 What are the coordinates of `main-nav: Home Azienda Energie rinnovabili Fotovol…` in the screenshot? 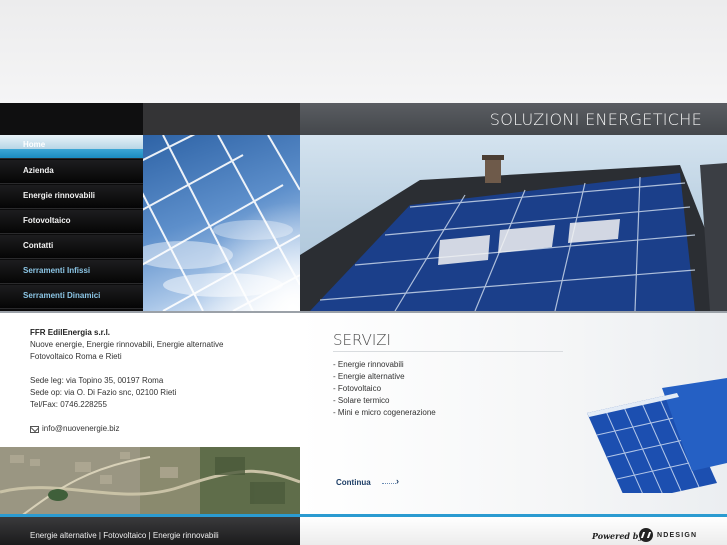 It's located at (71, 223).